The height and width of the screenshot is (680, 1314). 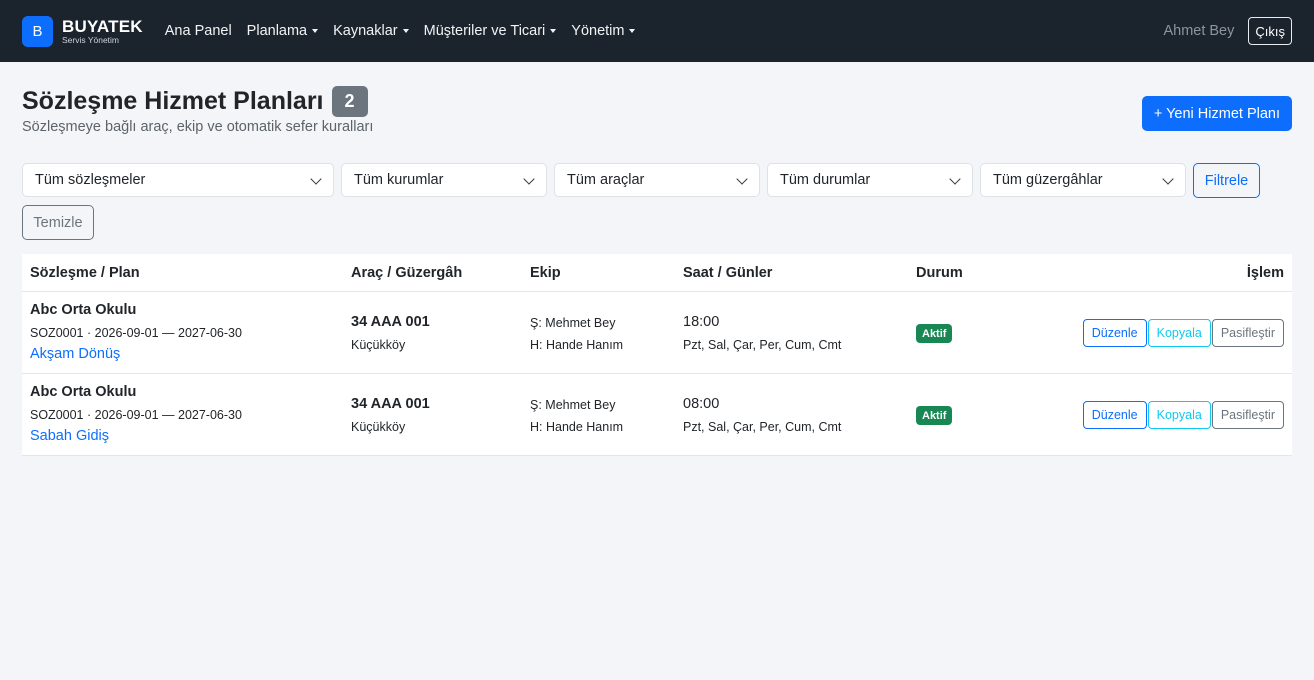 I want to click on column-header-contract: Sözleşme / Plan, so click(x=85, y=273).